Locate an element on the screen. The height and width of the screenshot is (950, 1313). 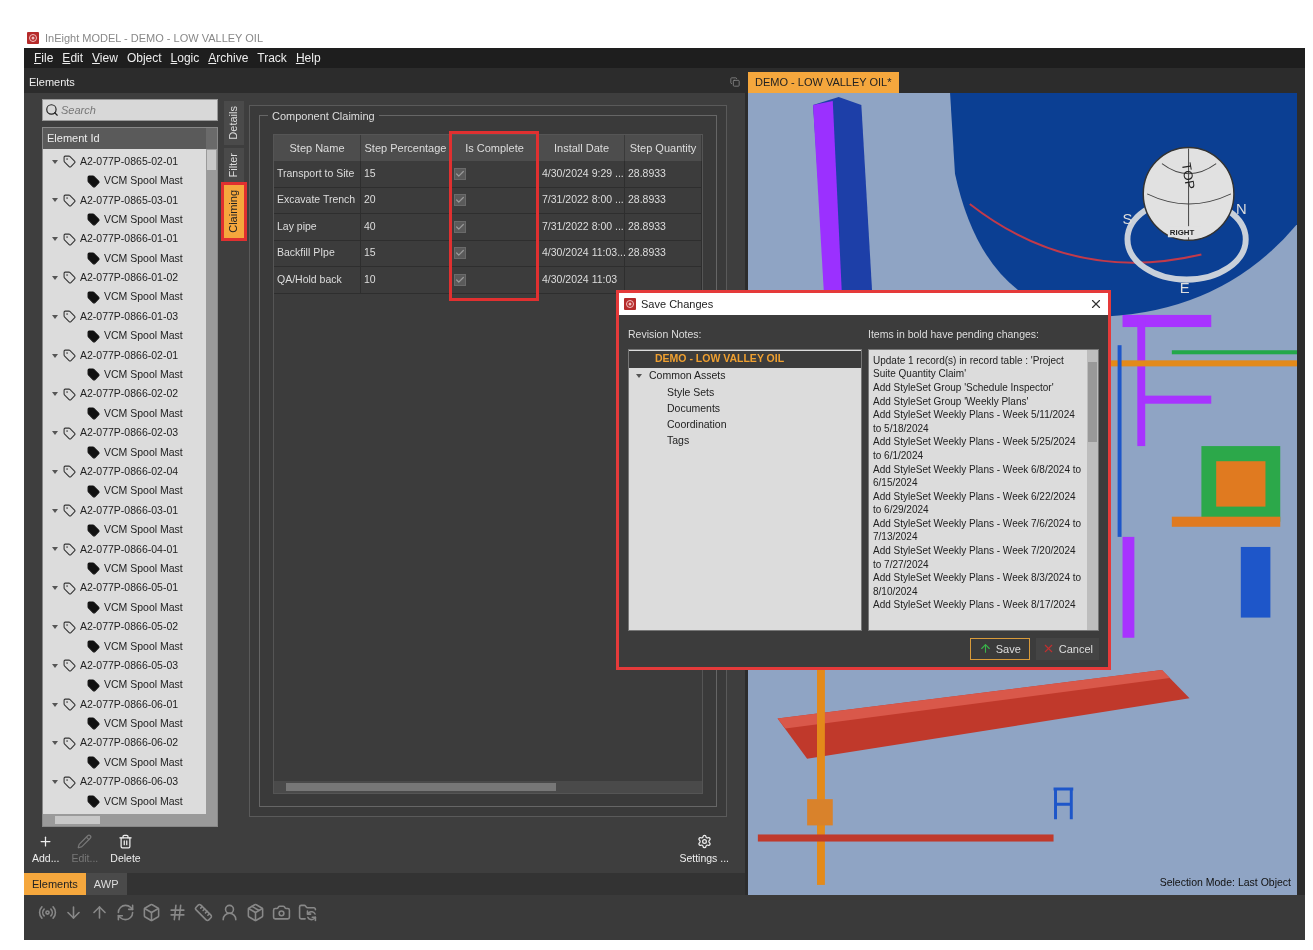
search-field: Search is located at coordinates (130, 110).